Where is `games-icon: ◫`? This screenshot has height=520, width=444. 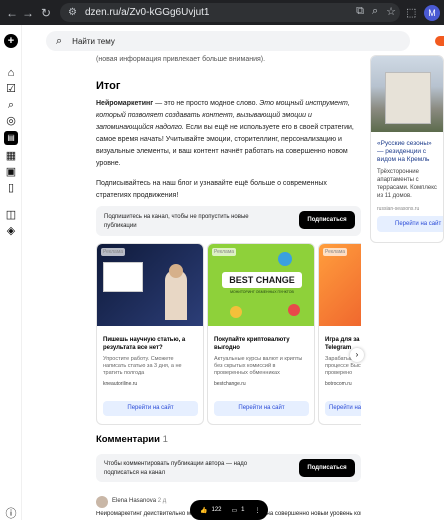 games-icon: ◫ is located at coordinates (11, 215).